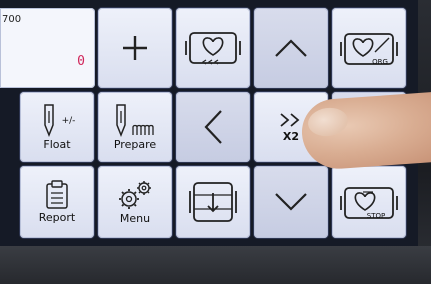 The image size is (431, 284). I want to click on menu-button: Menu, so click(135, 202).